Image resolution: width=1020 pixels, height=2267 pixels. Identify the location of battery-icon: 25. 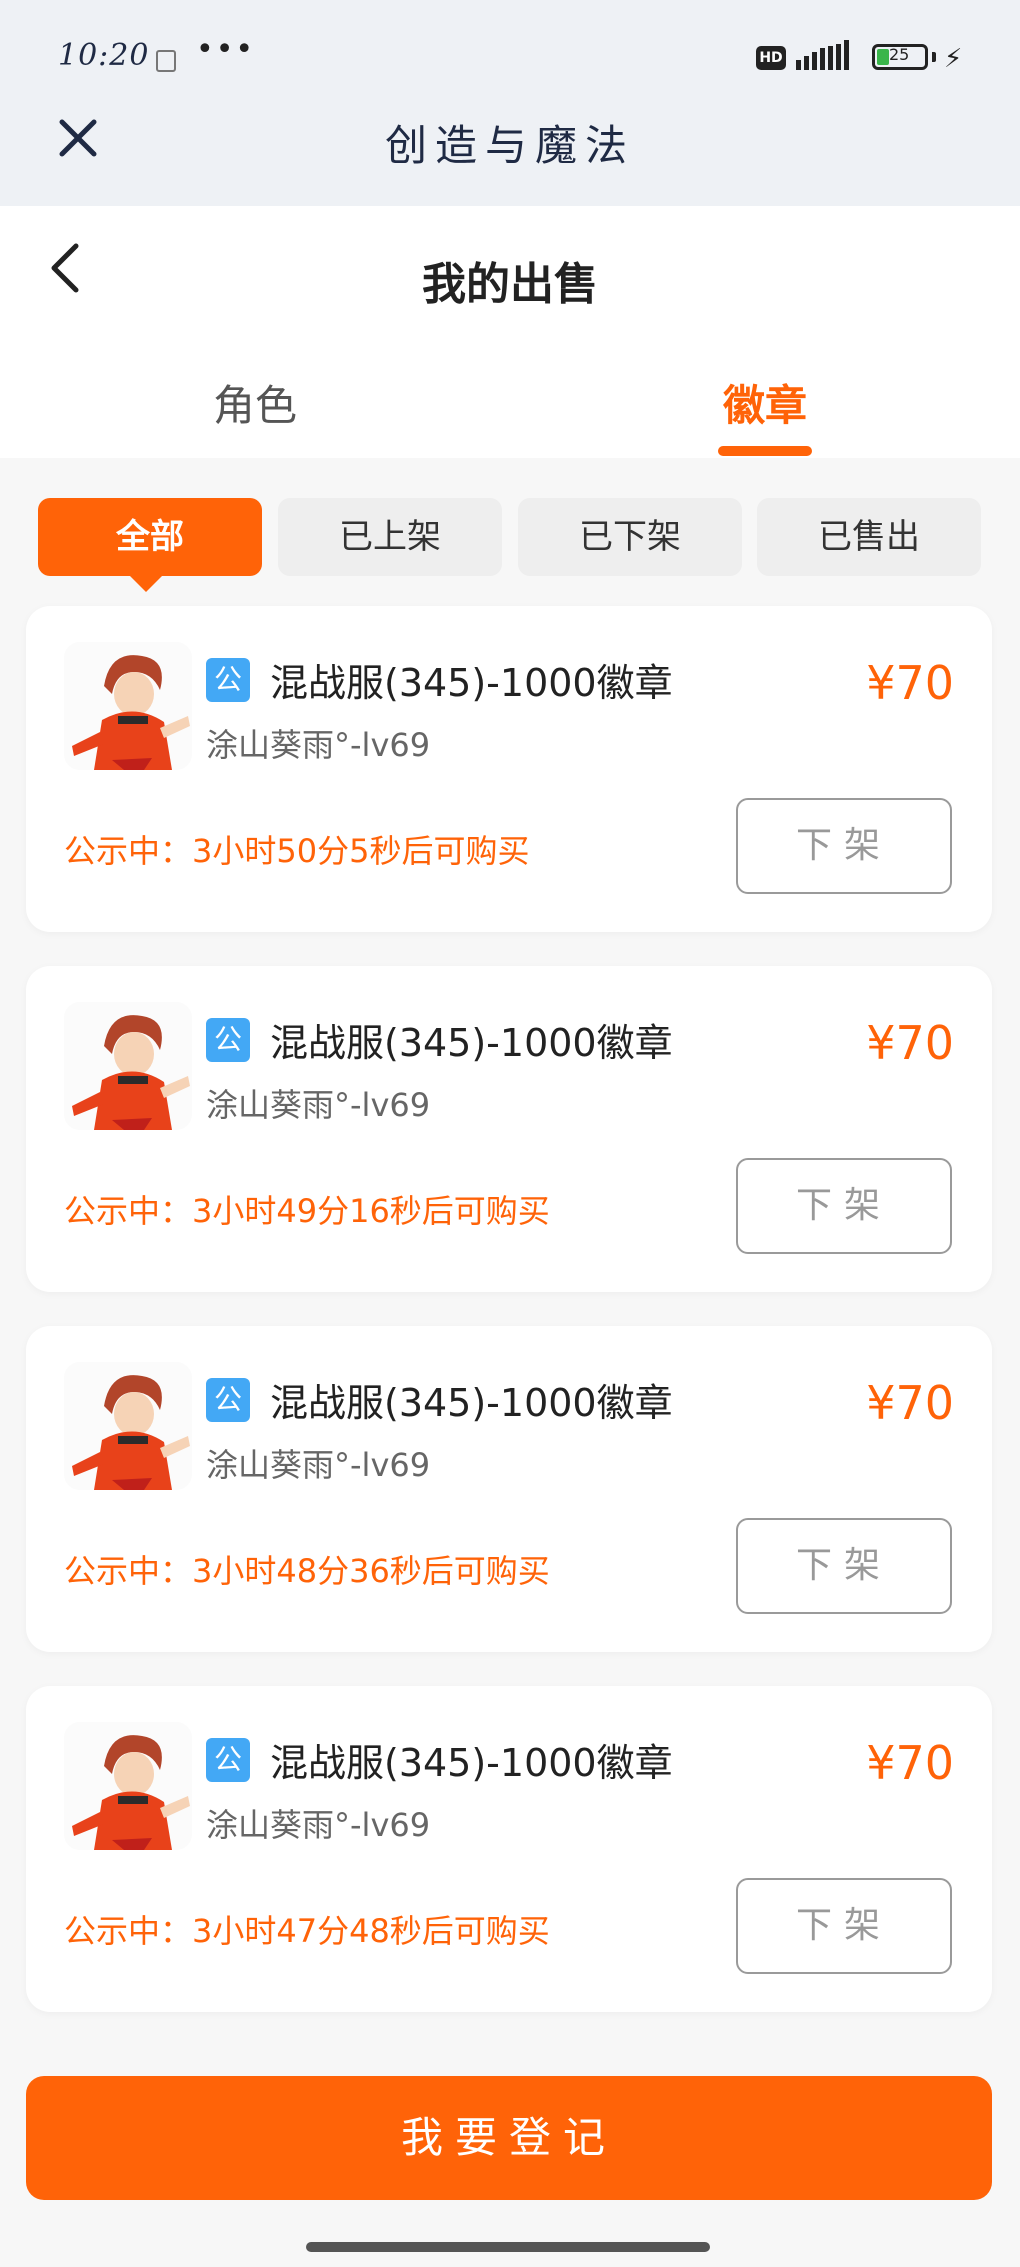
(900, 57).